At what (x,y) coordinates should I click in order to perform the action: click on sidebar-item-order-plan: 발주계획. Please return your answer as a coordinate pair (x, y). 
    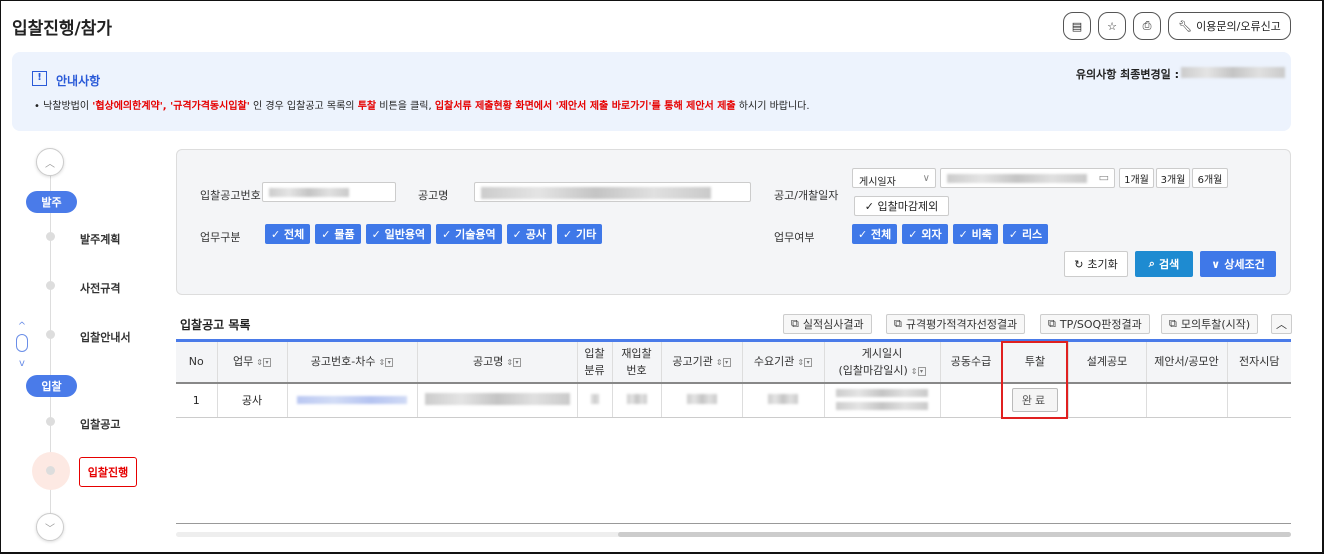
    Looking at the image, I should click on (100, 239).